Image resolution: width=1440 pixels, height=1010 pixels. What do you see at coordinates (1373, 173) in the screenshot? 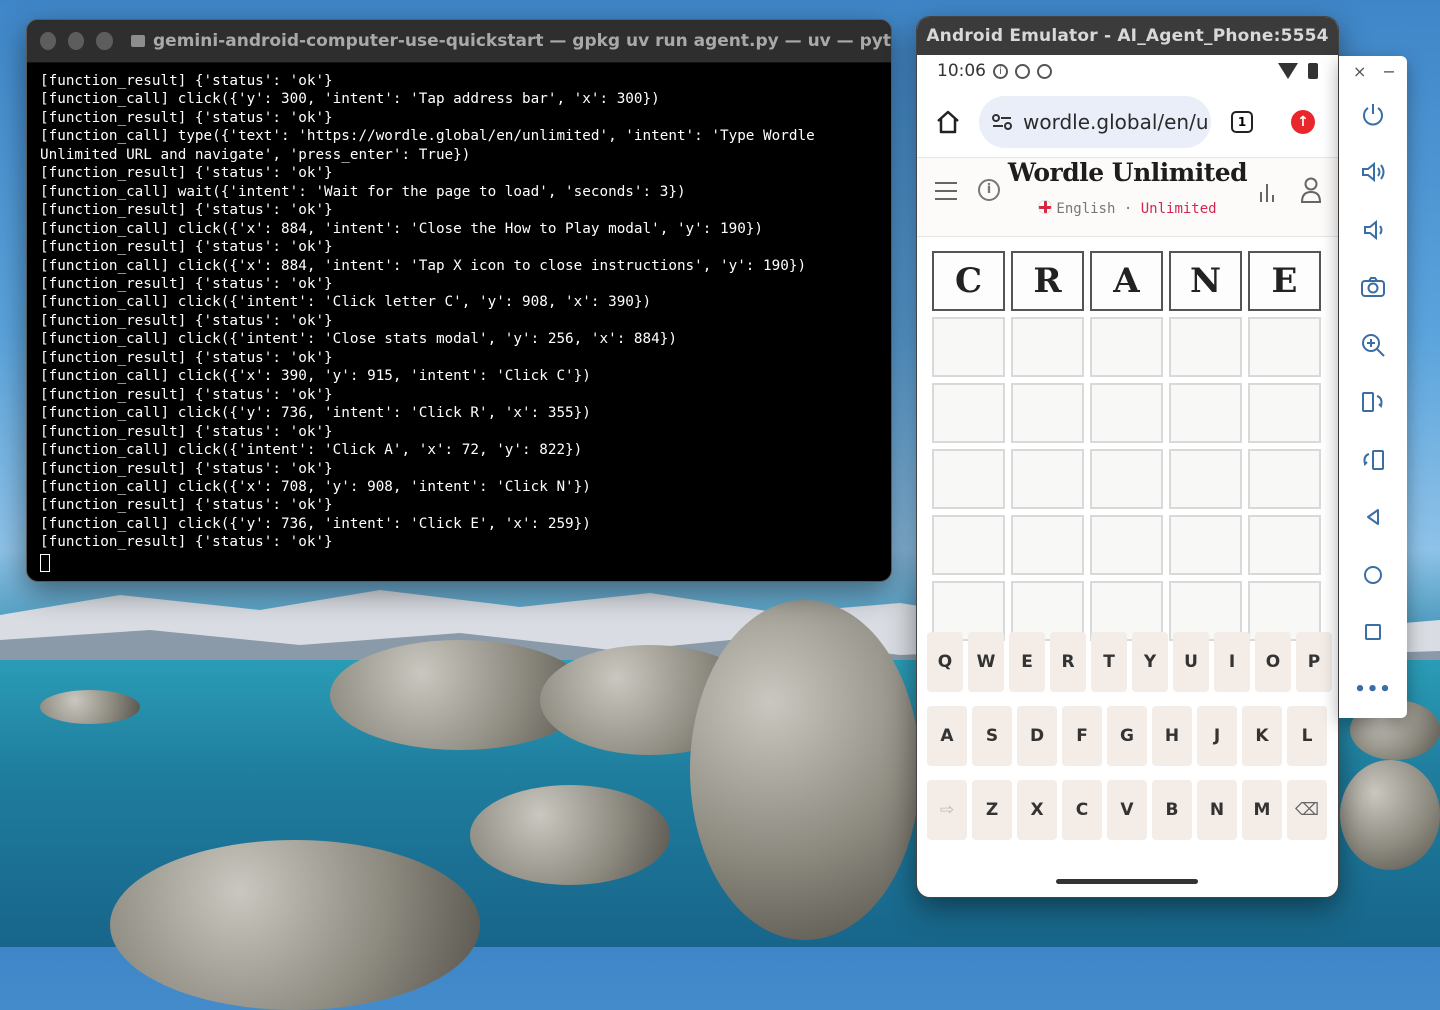
I see `volume-up-icon` at bounding box center [1373, 173].